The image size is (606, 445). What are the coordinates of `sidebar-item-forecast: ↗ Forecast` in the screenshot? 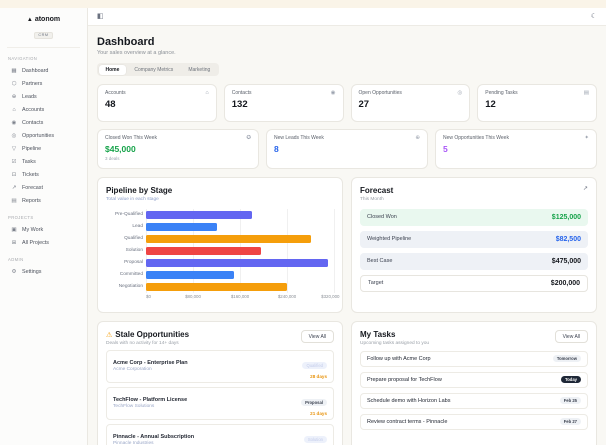 It's located at (43, 187).